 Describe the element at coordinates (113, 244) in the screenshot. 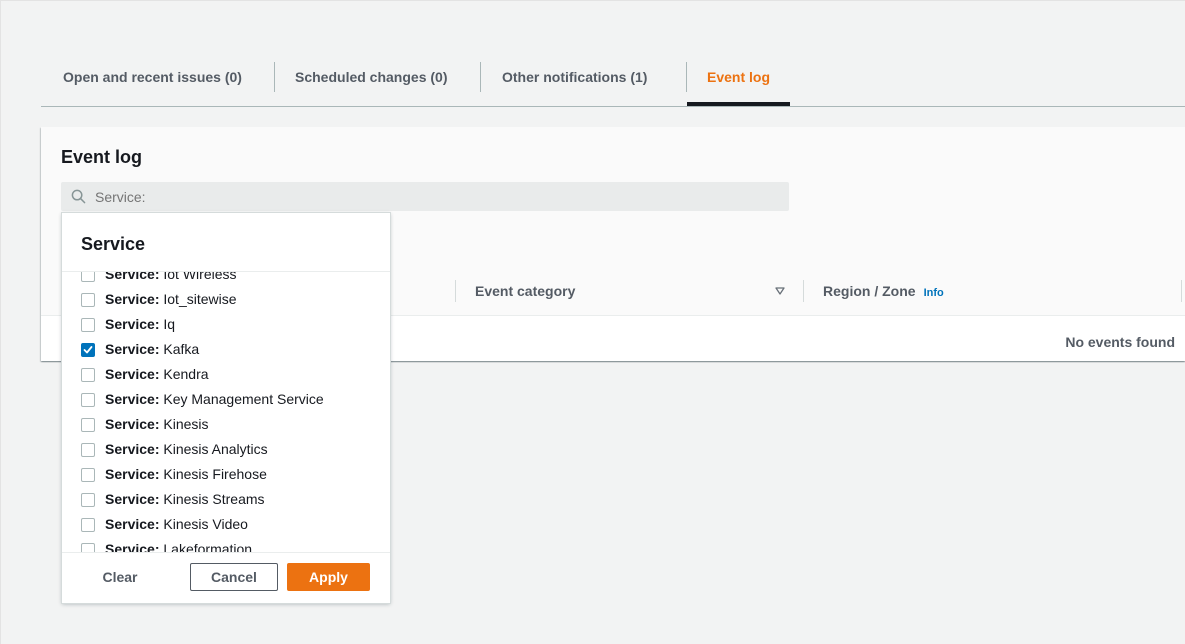

I see `dropdown-title: Service` at that location.